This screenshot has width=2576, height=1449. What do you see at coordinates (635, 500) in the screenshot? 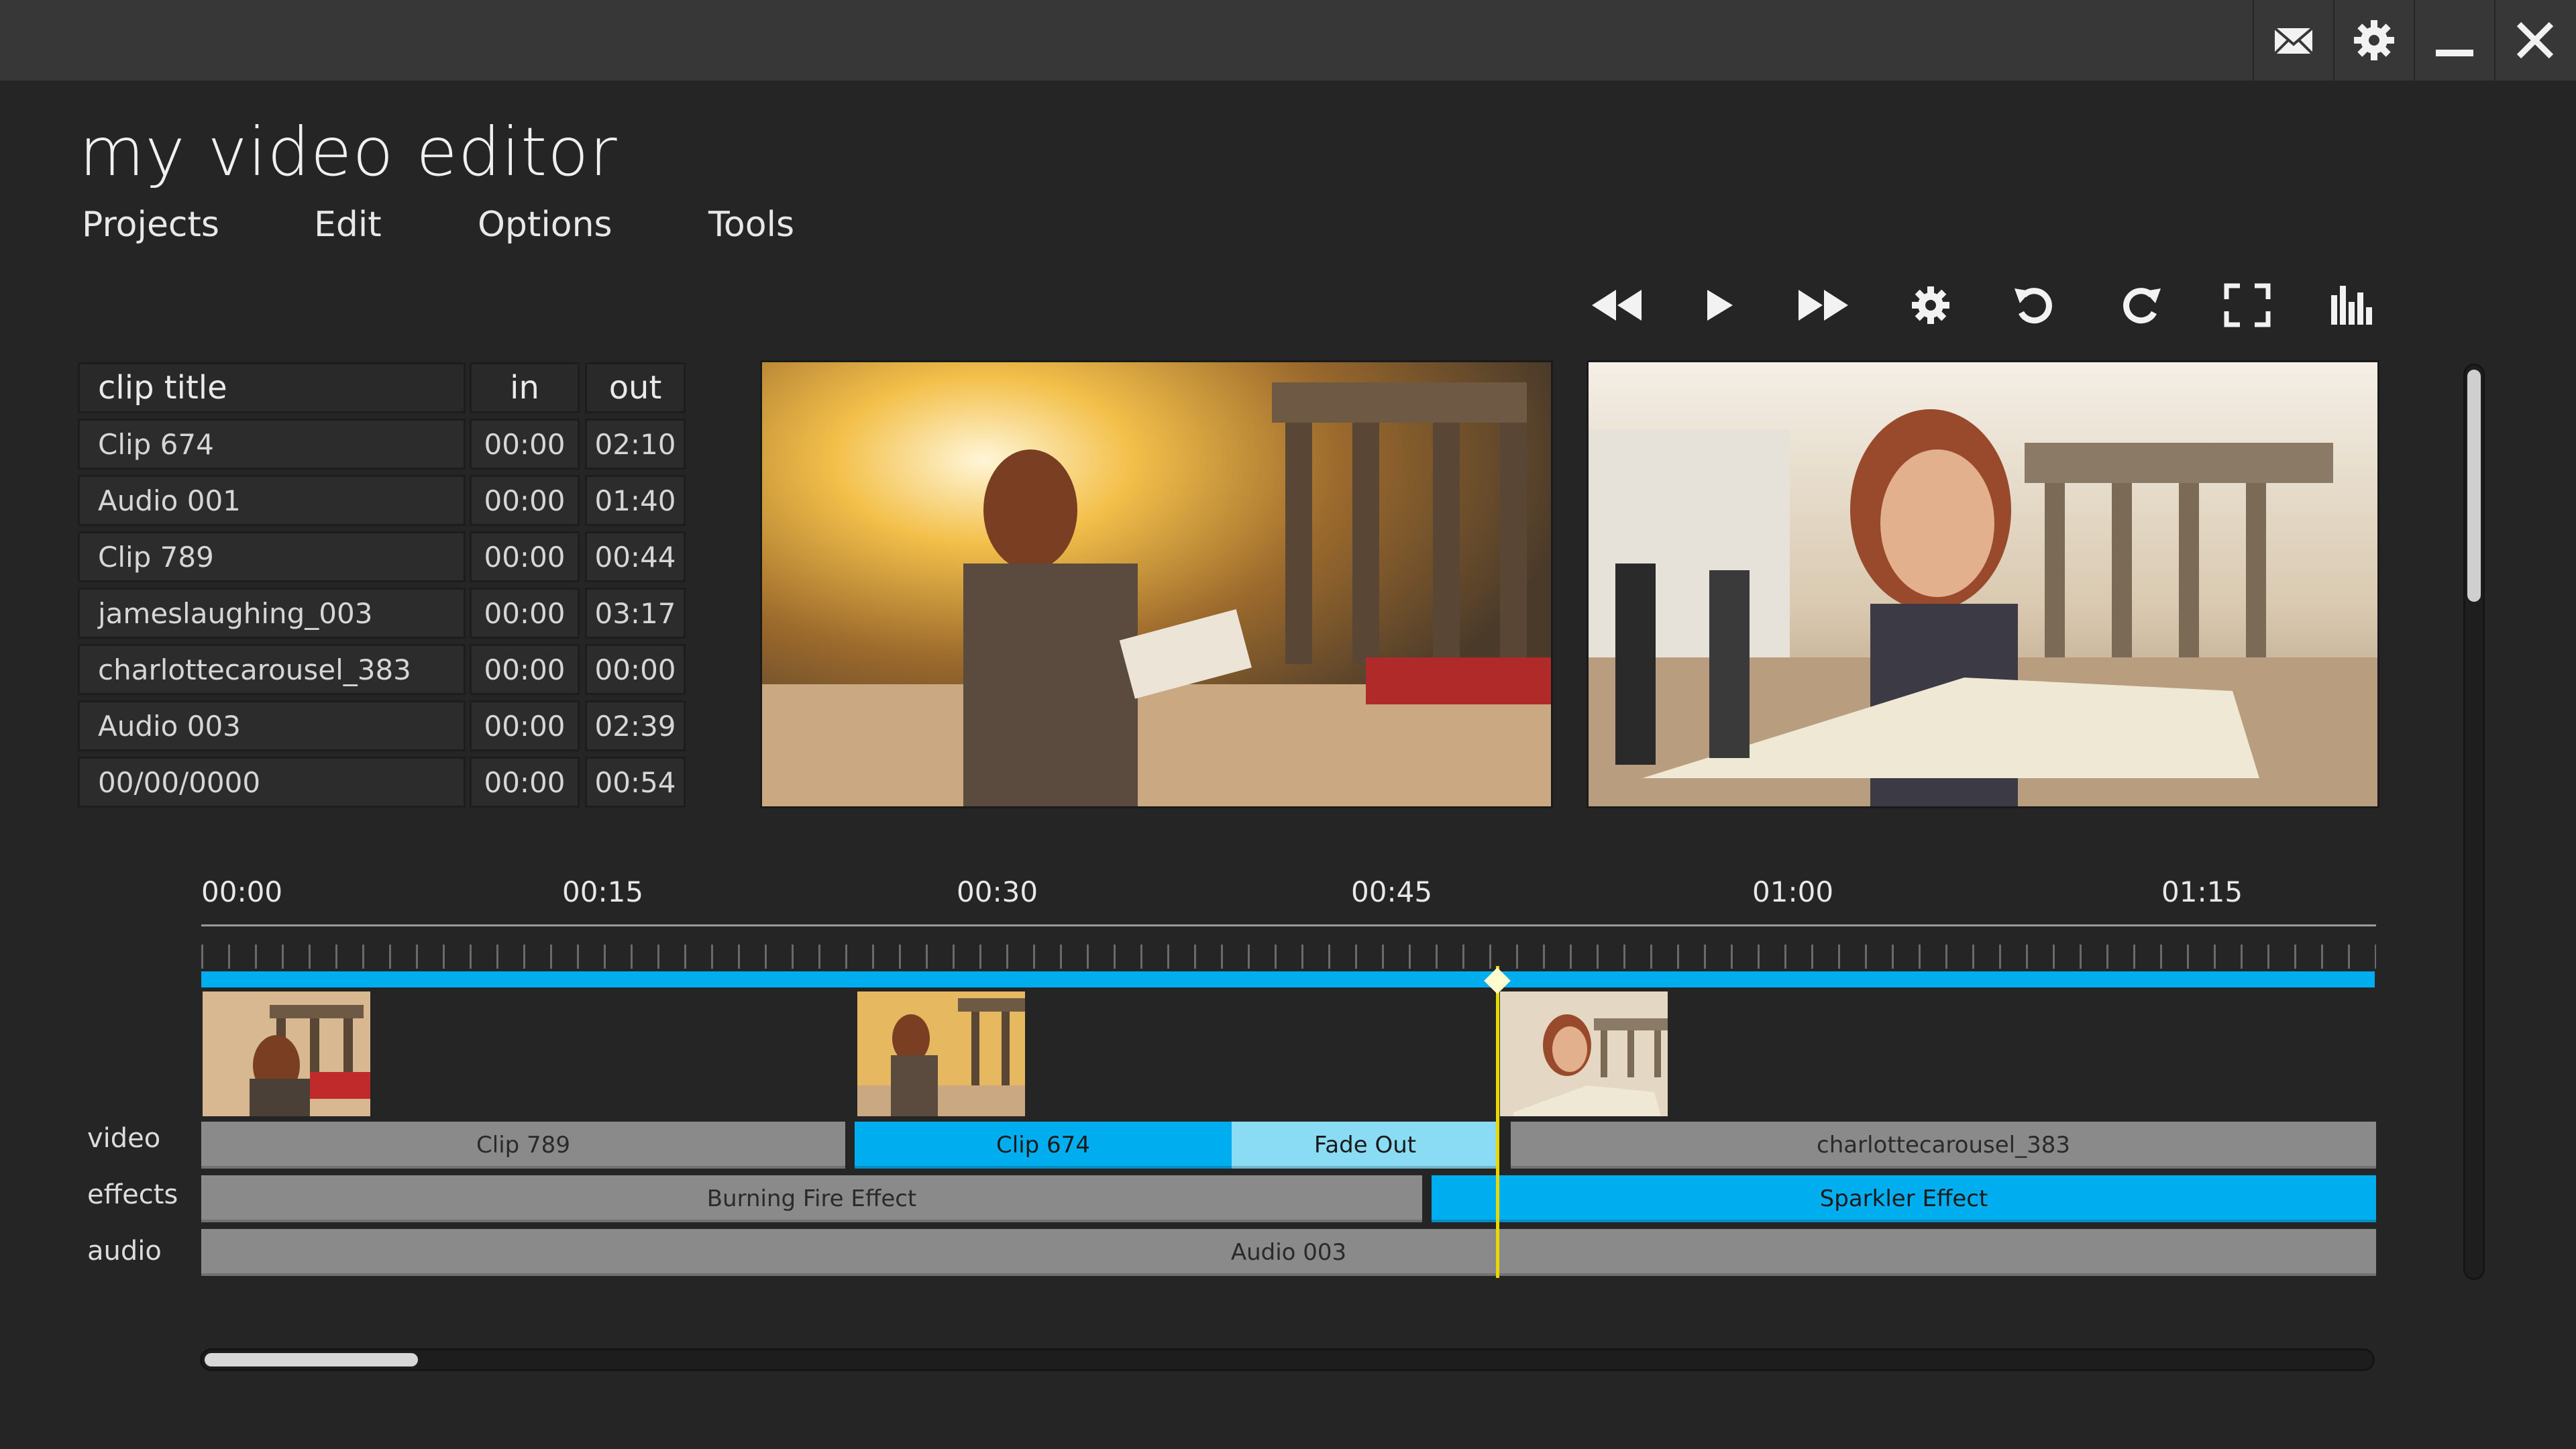
I see `clip-out-cell: 01:40` at bounding box center [635, 500].